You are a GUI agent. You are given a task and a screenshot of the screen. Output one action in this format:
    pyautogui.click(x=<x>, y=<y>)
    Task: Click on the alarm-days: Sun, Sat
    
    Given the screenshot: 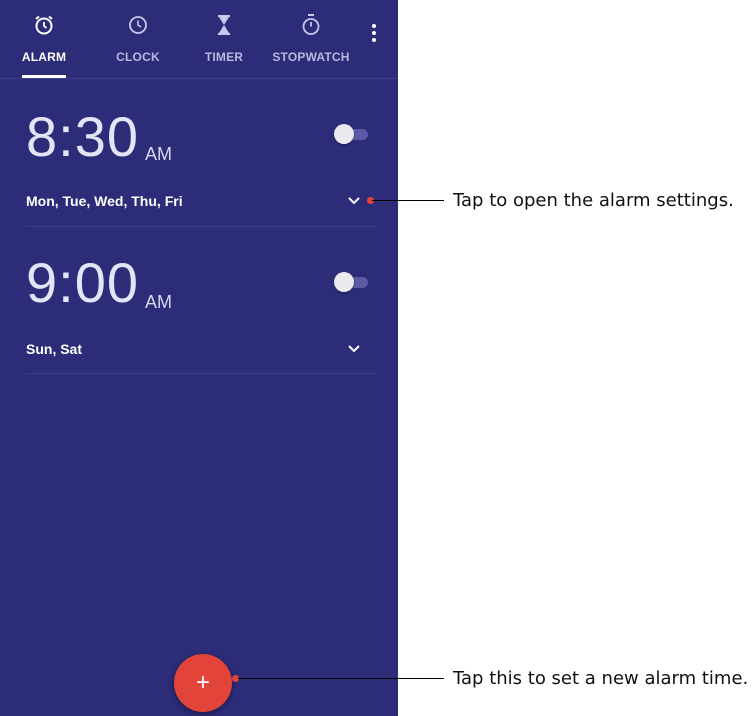 What is the action you would take?
    pyautogui.click(x=54, y=349)
    